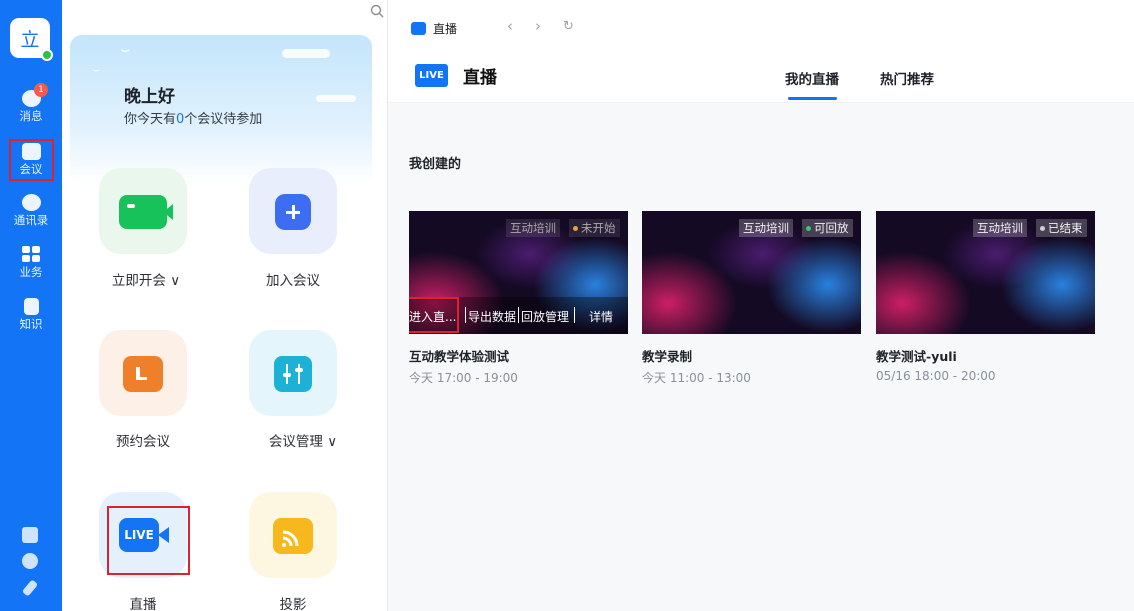 The width and height of the screenshot is (1134, 611). What do you see at coordinates (31, 160) in the screenshot?
I see `highlight-box-meetings` at bounding box center [31, 160].